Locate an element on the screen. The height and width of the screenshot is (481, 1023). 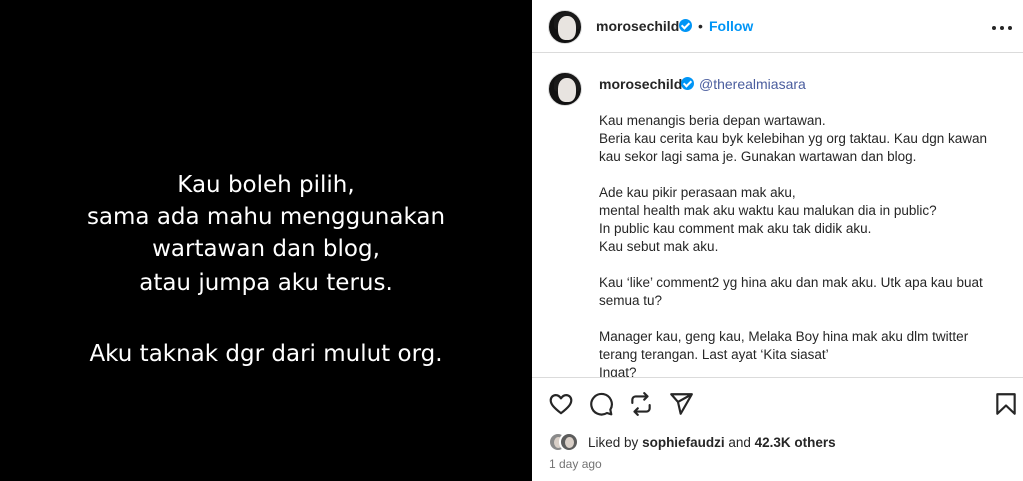
bookmark-icon is located at coordinates (1006, 404).